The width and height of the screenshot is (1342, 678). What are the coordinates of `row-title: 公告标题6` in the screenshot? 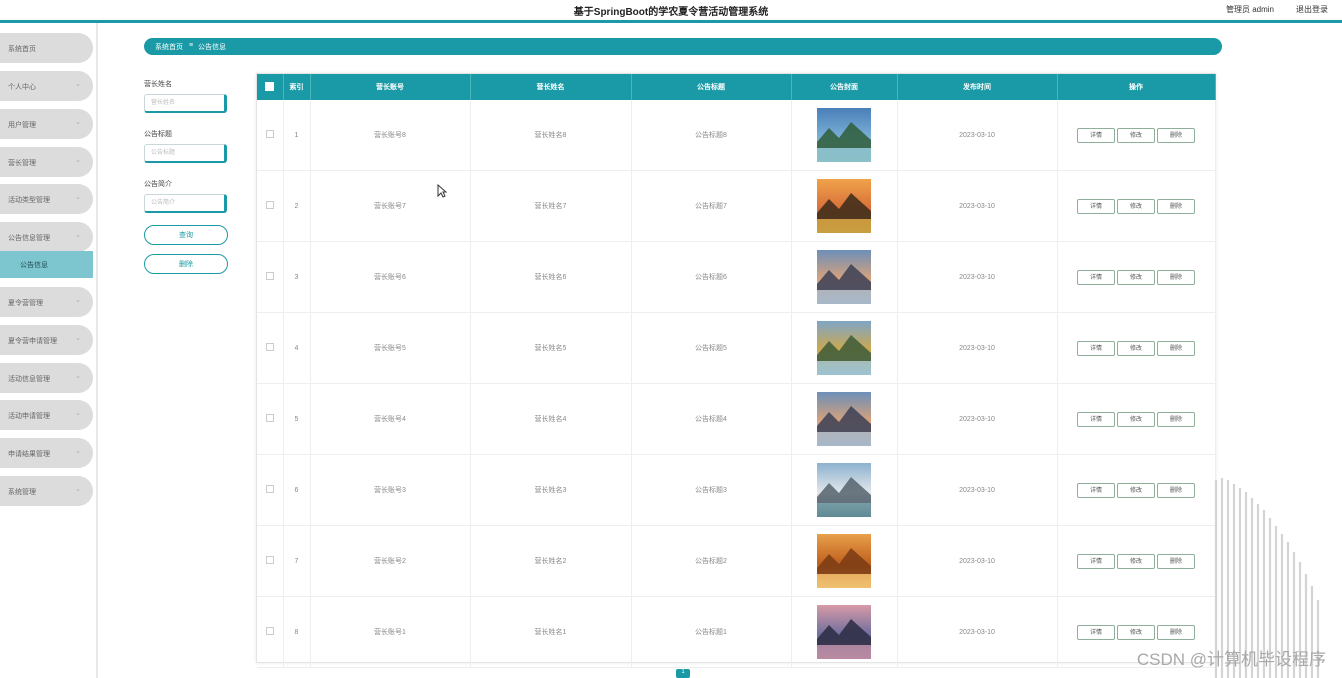 It's located at (711, 277).